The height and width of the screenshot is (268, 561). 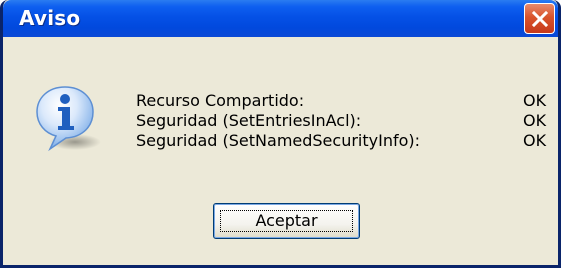 I want to click on message-row-setentries: Seguridad (SetEntriesInAcl): OK, so click(x=347, y=121).